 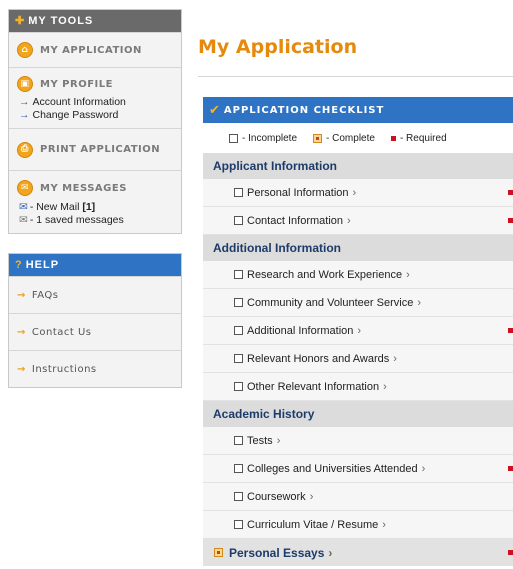 I want to click on checklist-title: APPLICATION CHECKLIST, so click(x=304, y=110).